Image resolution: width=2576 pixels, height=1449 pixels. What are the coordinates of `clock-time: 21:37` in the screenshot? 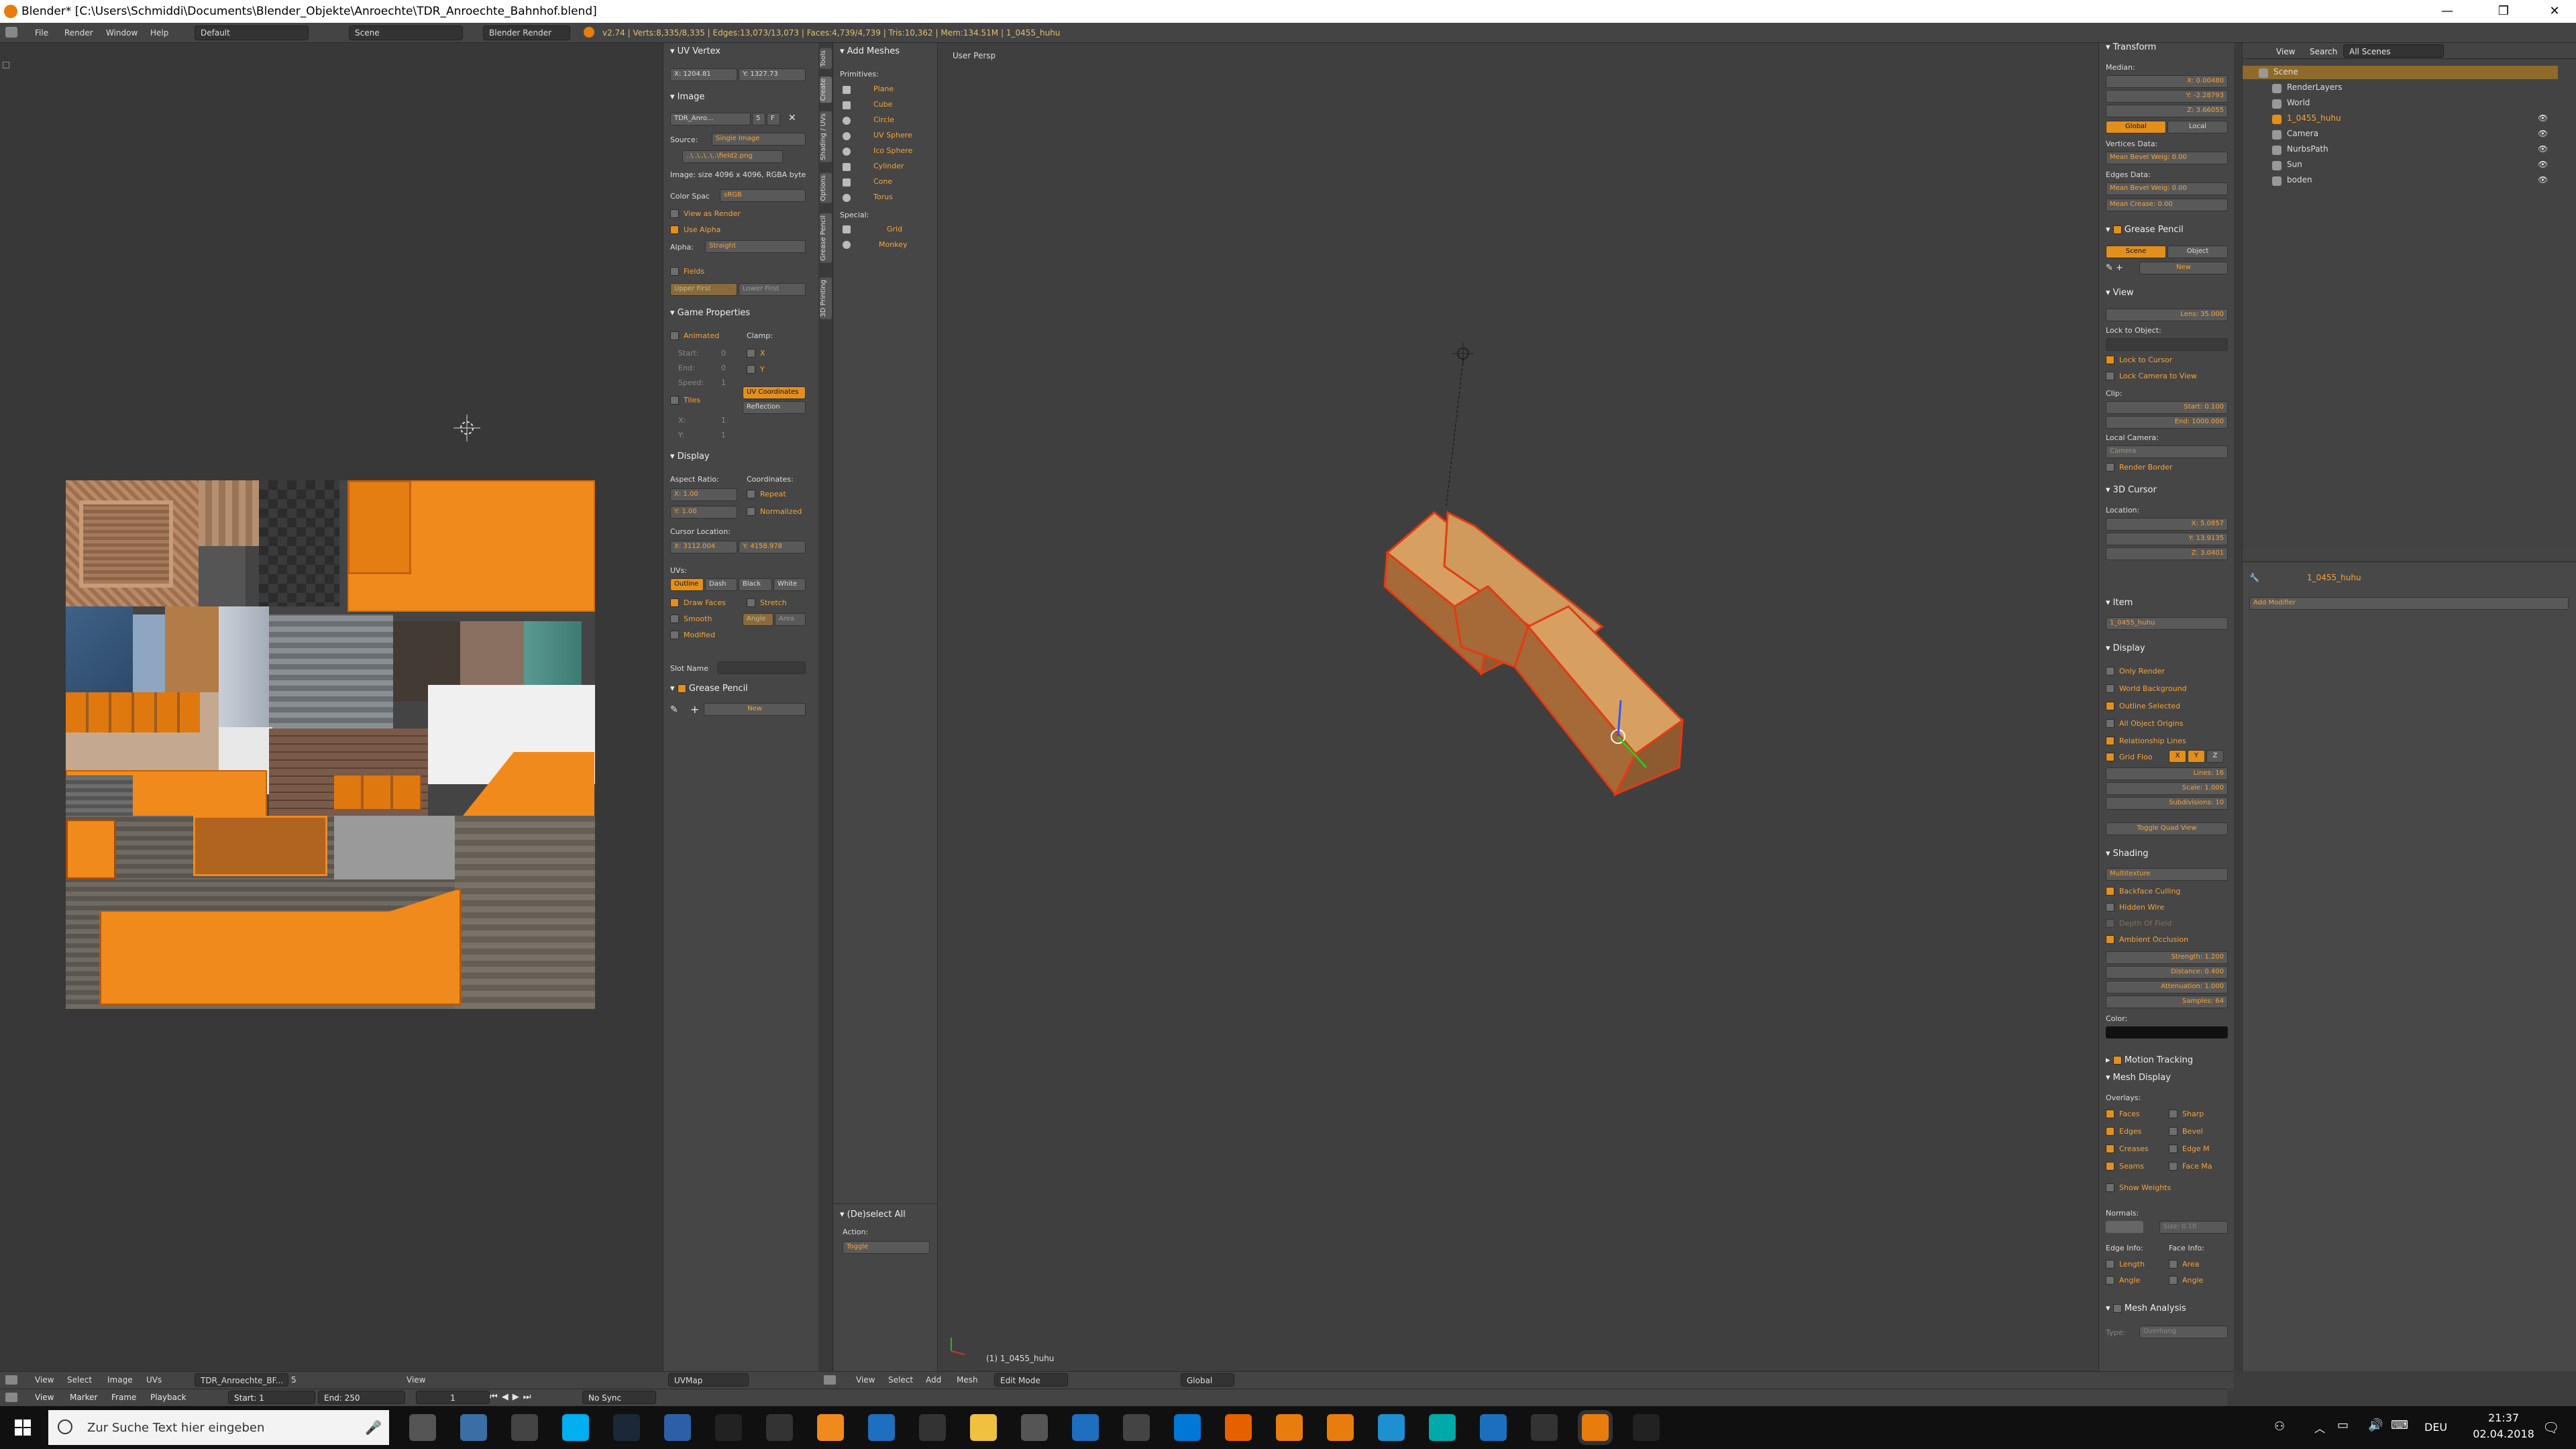 It's located at (2503, 1417).